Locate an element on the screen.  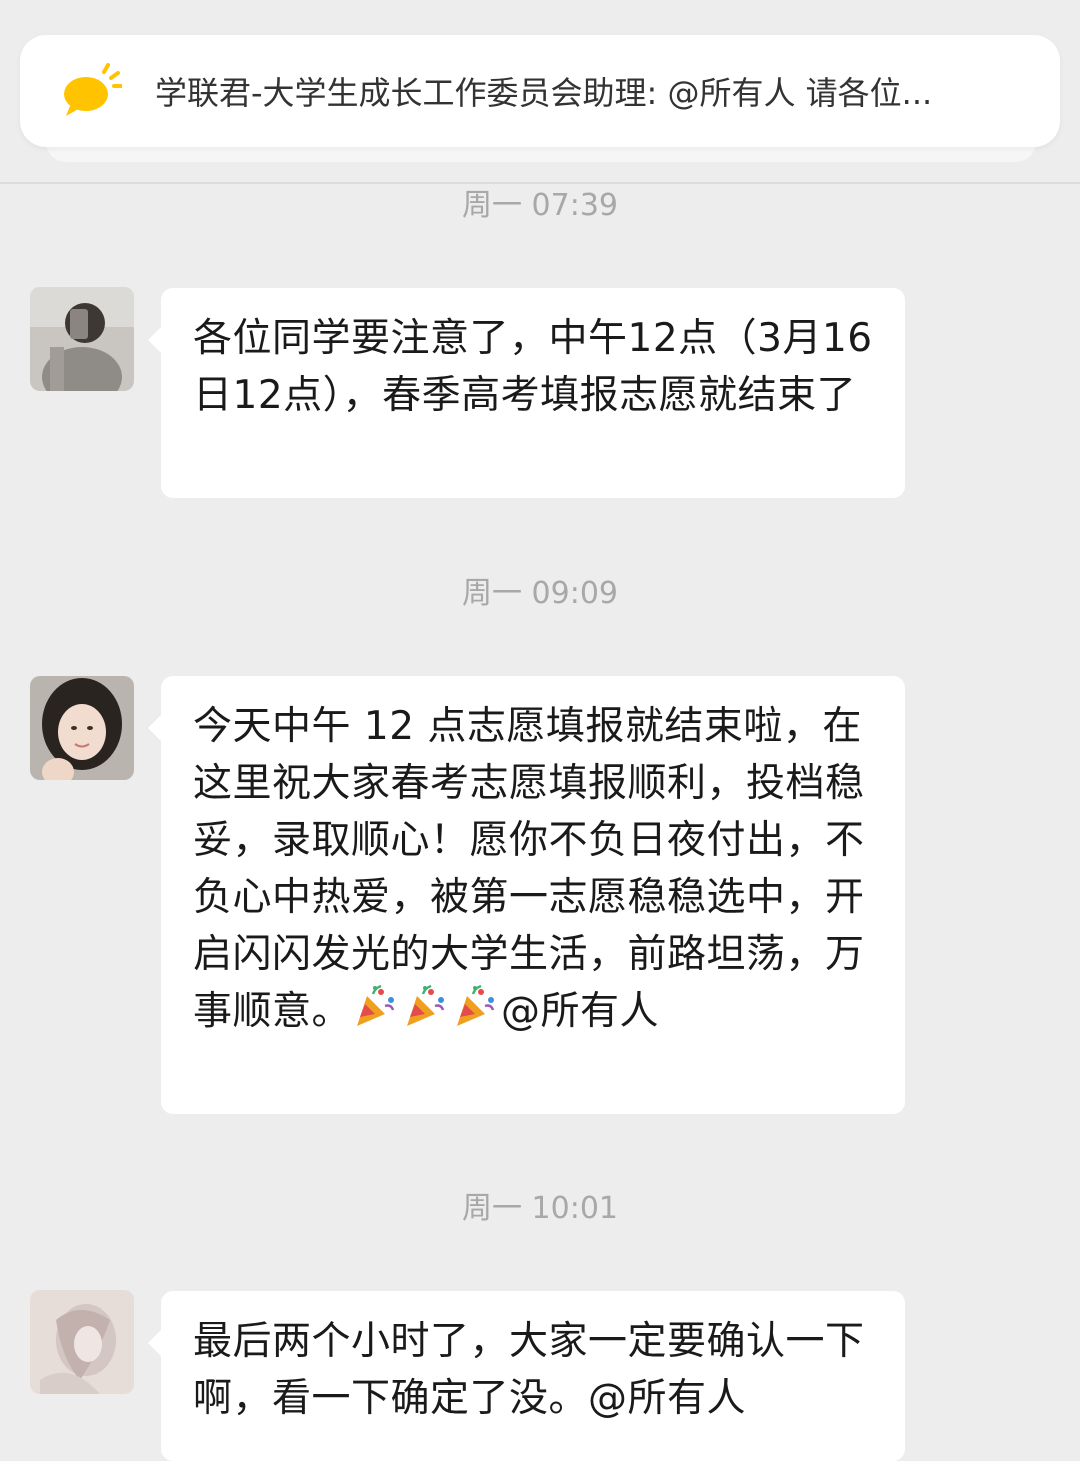
message-text: 最后两个小时了，大家一定要确认一下啊，看一下确定了没。@所有人 is located at coordinates (529, 1370).